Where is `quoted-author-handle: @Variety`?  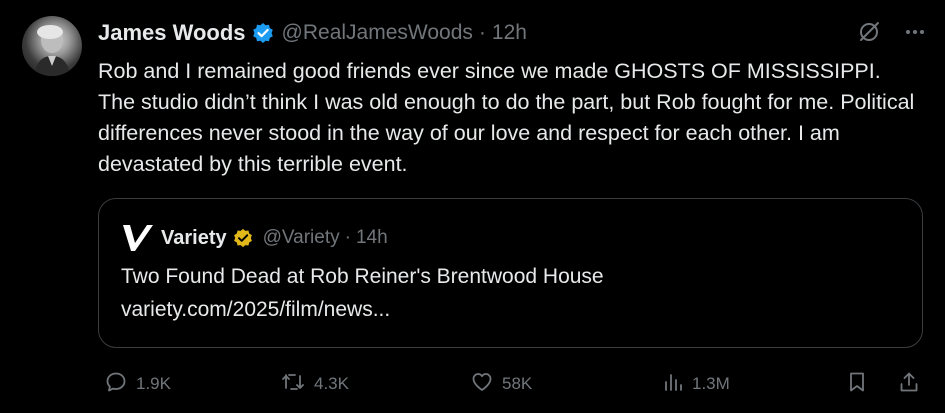
quoted-author-handle: @Variety is located at coordinates (301, 238).